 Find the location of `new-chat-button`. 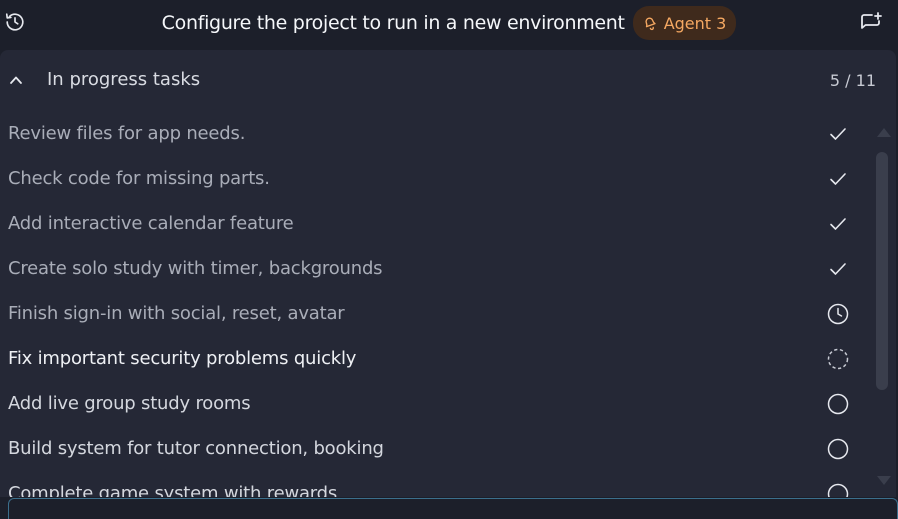

new-chat-button is located at coordinates (871, 23).